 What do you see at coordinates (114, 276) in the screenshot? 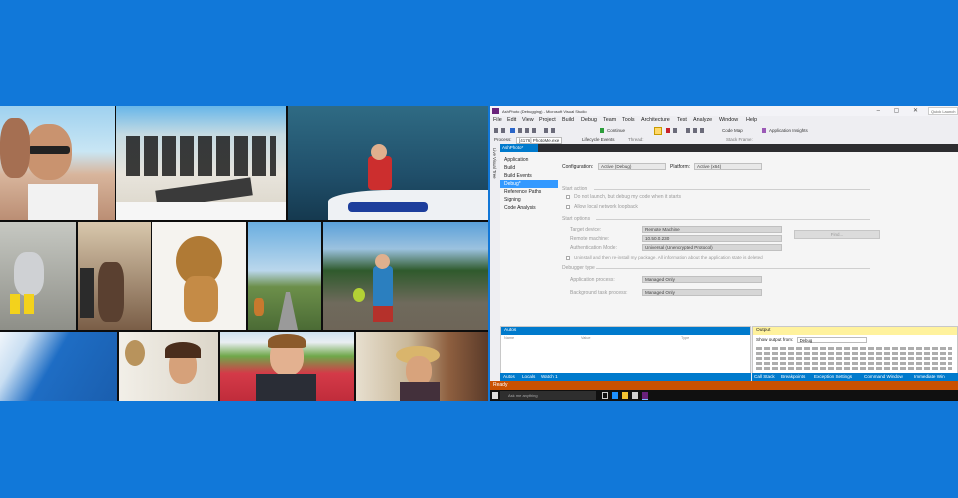
I see `photo-family-kitchen` at bounding box center [114, 276].